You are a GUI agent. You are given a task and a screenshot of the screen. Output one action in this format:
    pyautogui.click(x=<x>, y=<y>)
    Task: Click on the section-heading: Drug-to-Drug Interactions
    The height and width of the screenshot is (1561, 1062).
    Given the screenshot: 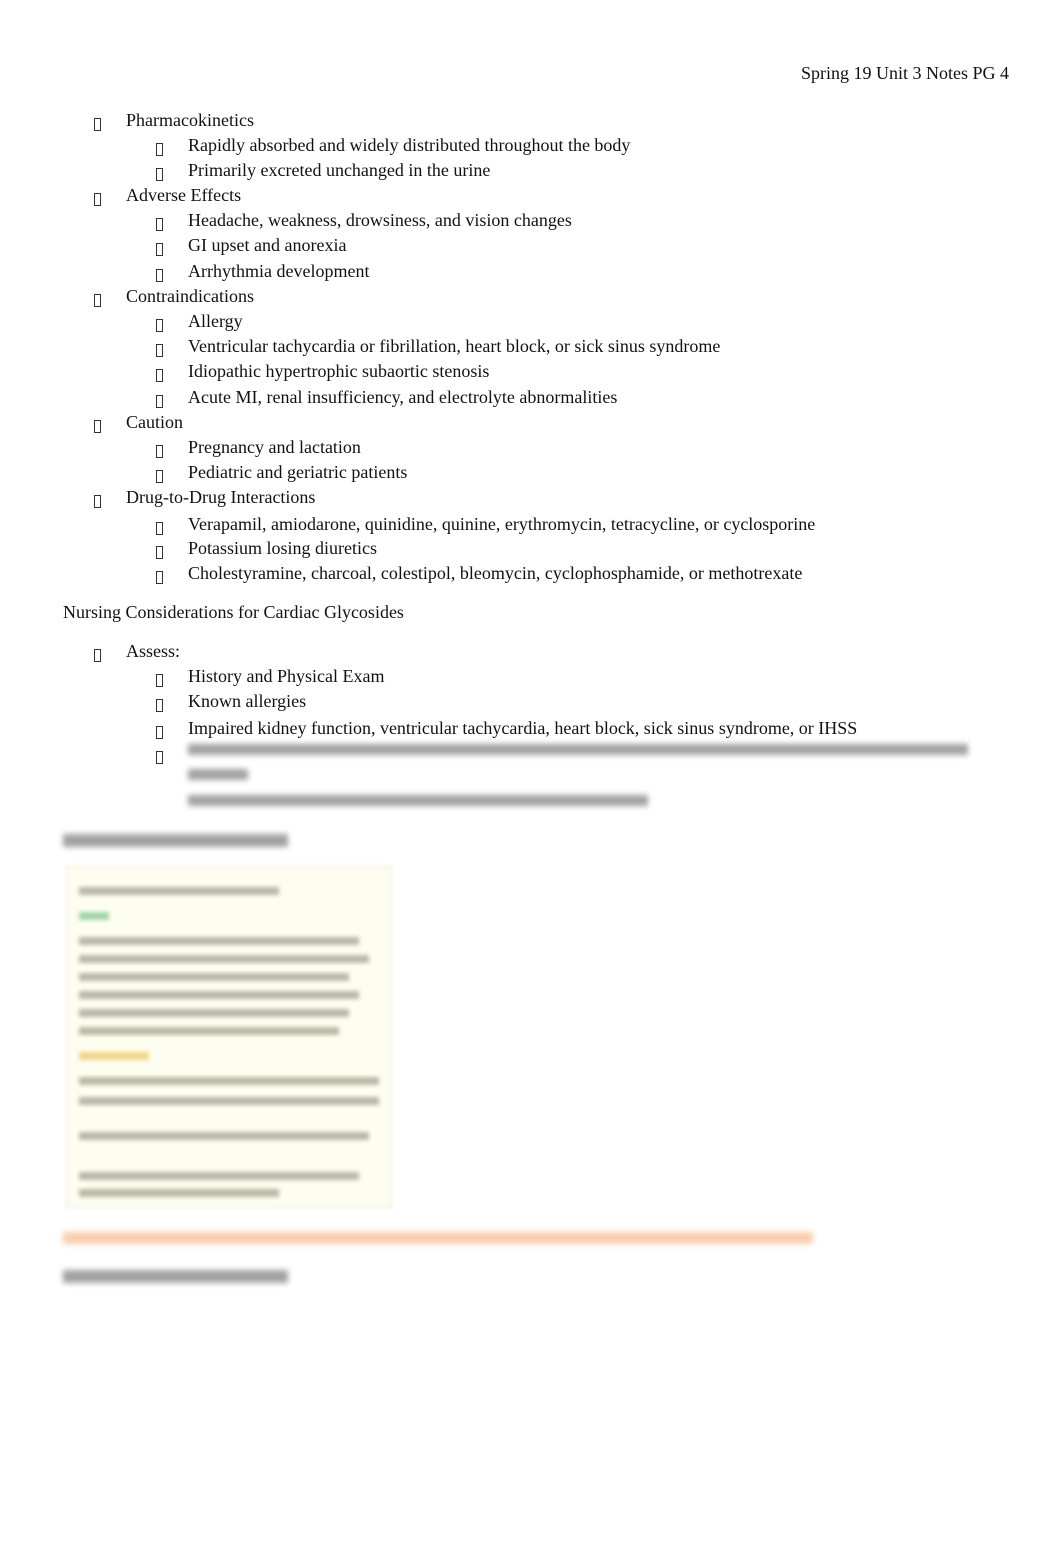 What is the action you would take?
    pyautogui.click(x=221, y=497)
    